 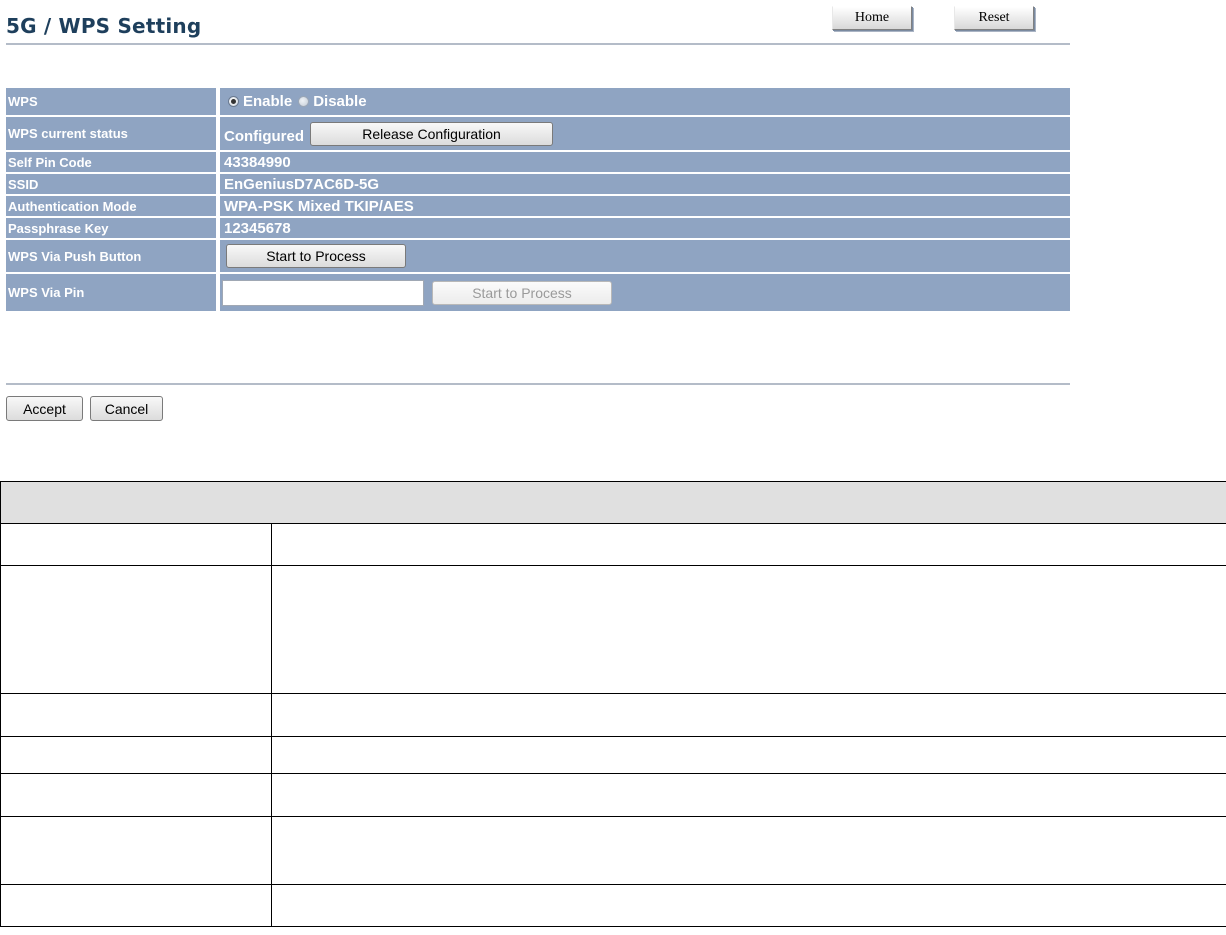 What do you see at coordinates (994, 18) in the screenshot?
I see `reset-button: Reset` at bounding box center [994, 18].